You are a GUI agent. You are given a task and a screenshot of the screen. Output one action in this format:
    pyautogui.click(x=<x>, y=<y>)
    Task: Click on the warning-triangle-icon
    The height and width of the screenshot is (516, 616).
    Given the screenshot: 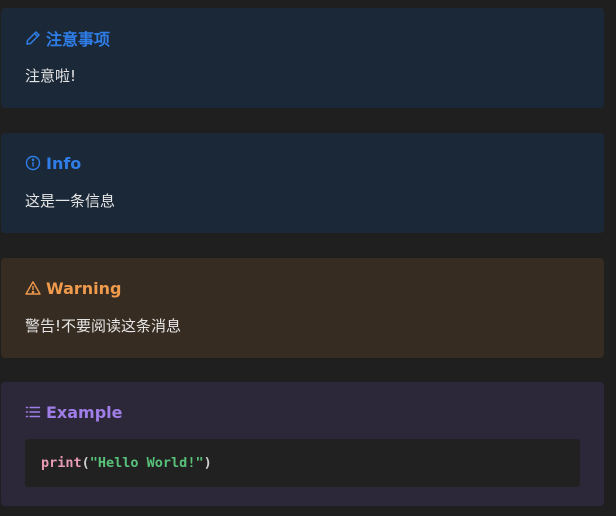 What is the action you would take?
    pyautogui.click(x=33, y=288)
    